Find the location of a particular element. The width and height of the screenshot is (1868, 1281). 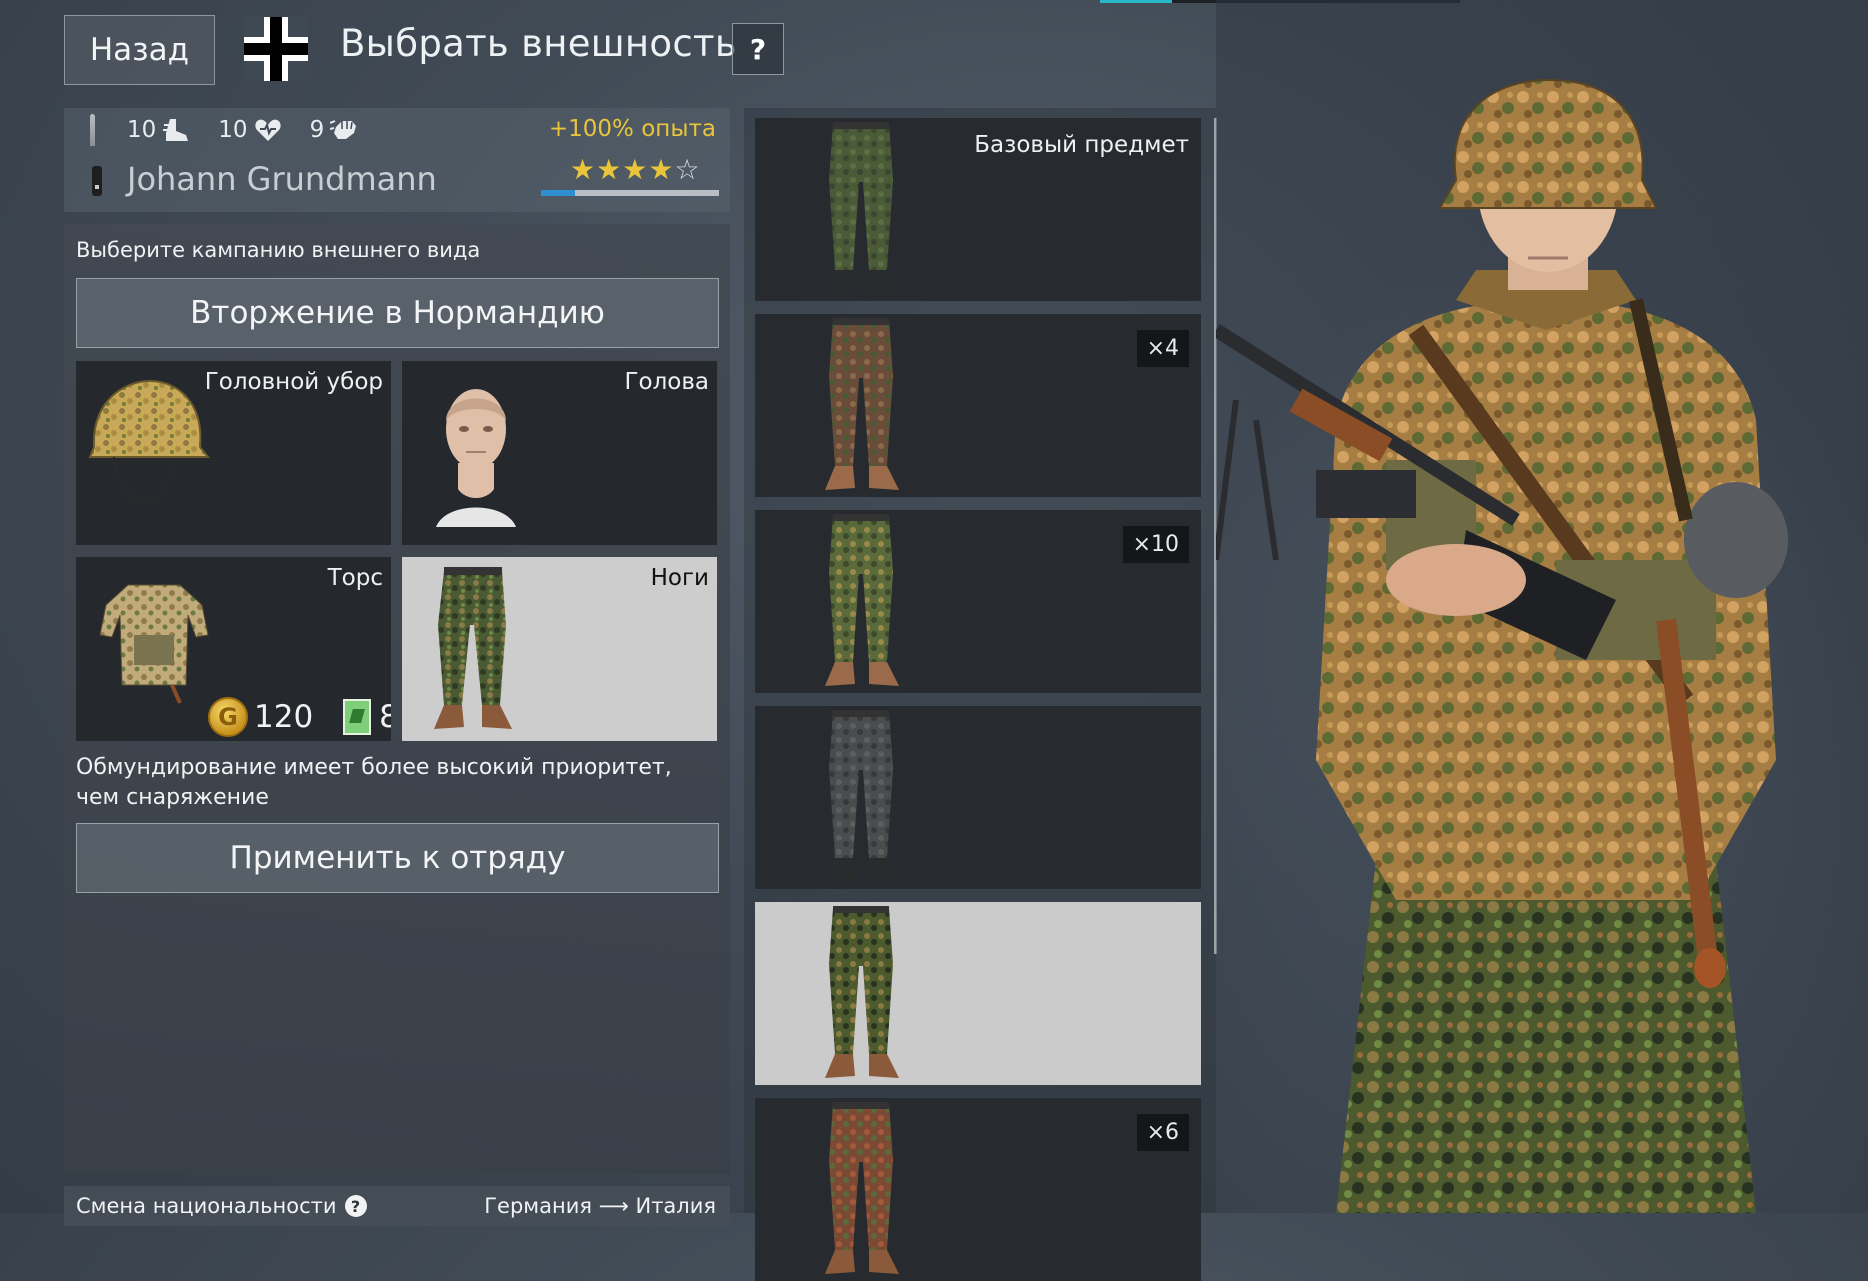

stat-value-health: 10 is located at coordinates (233, 130).